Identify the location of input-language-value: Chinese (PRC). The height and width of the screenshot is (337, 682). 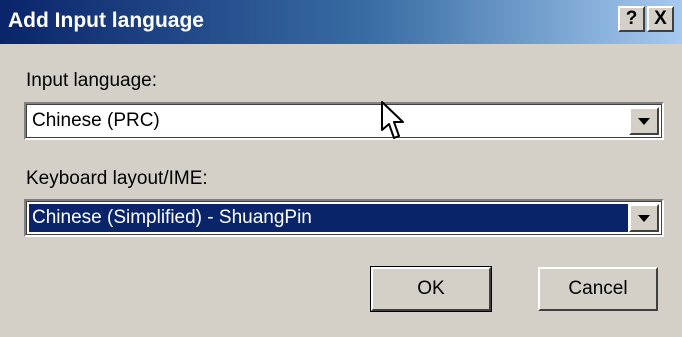
(96, 120).